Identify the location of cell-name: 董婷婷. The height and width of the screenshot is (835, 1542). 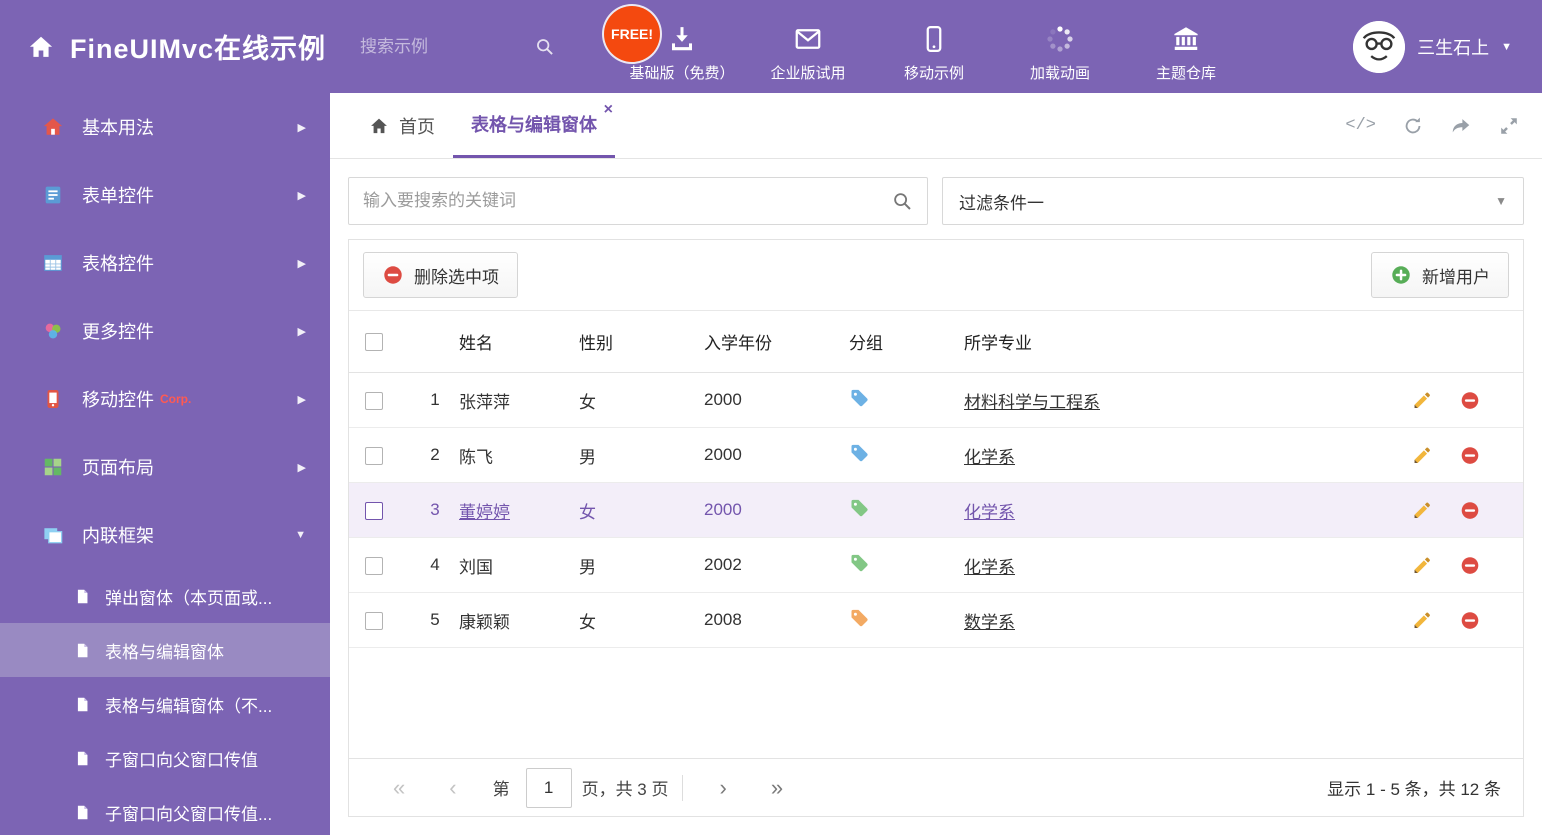
(484, 512).